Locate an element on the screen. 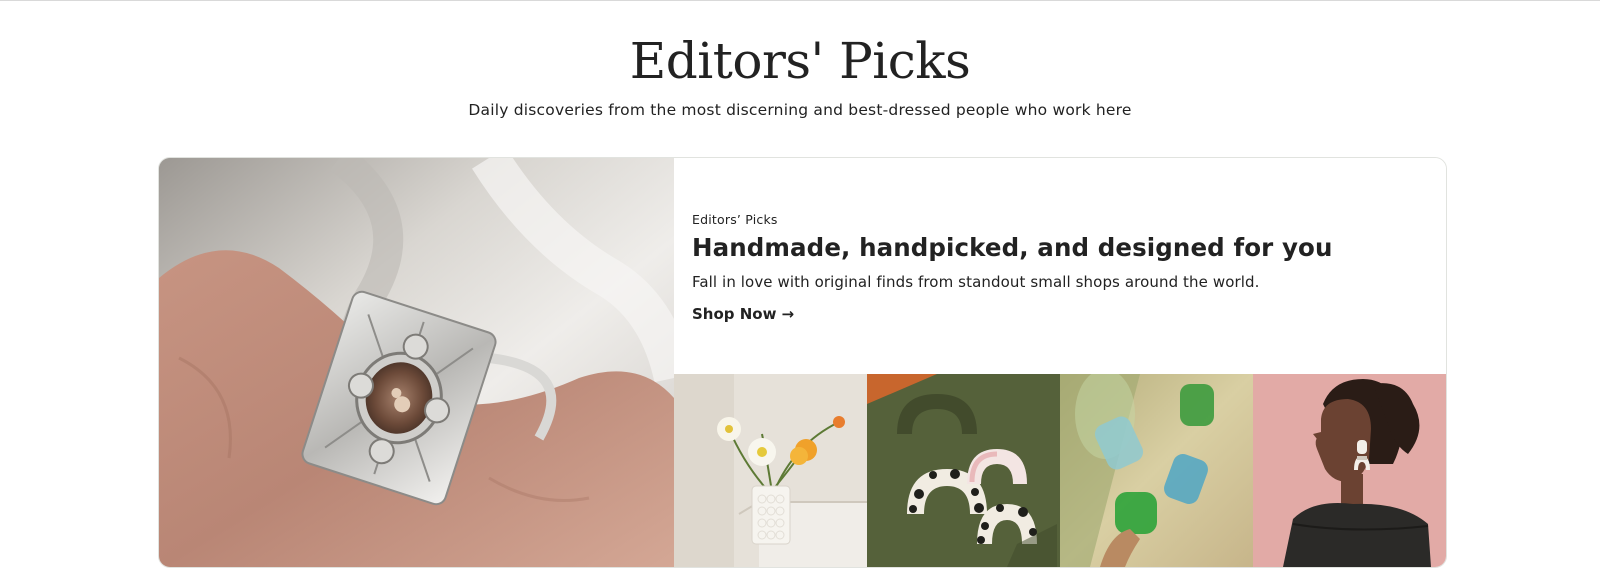  promo-eyebrow: Editors’ Picks is located at coordinates (735, 219).